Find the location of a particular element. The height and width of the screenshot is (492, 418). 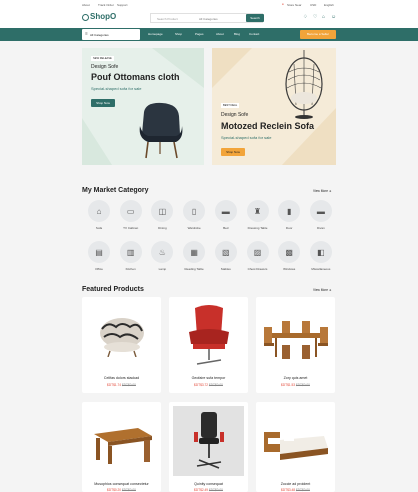

hero1-shop-button: Shop Now is located at coordinates (103, 103).